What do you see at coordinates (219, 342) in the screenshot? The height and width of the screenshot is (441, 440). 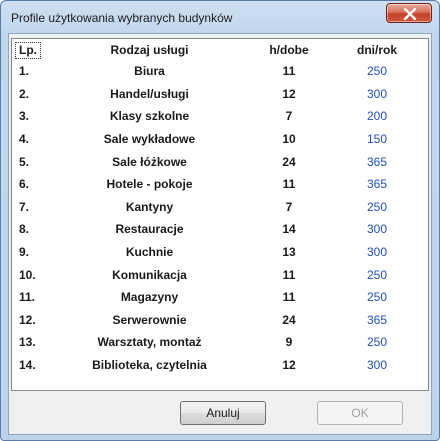 I see `table-row: 13. Warsztaty, montaż 9 250` at bounding box center [219, 342].